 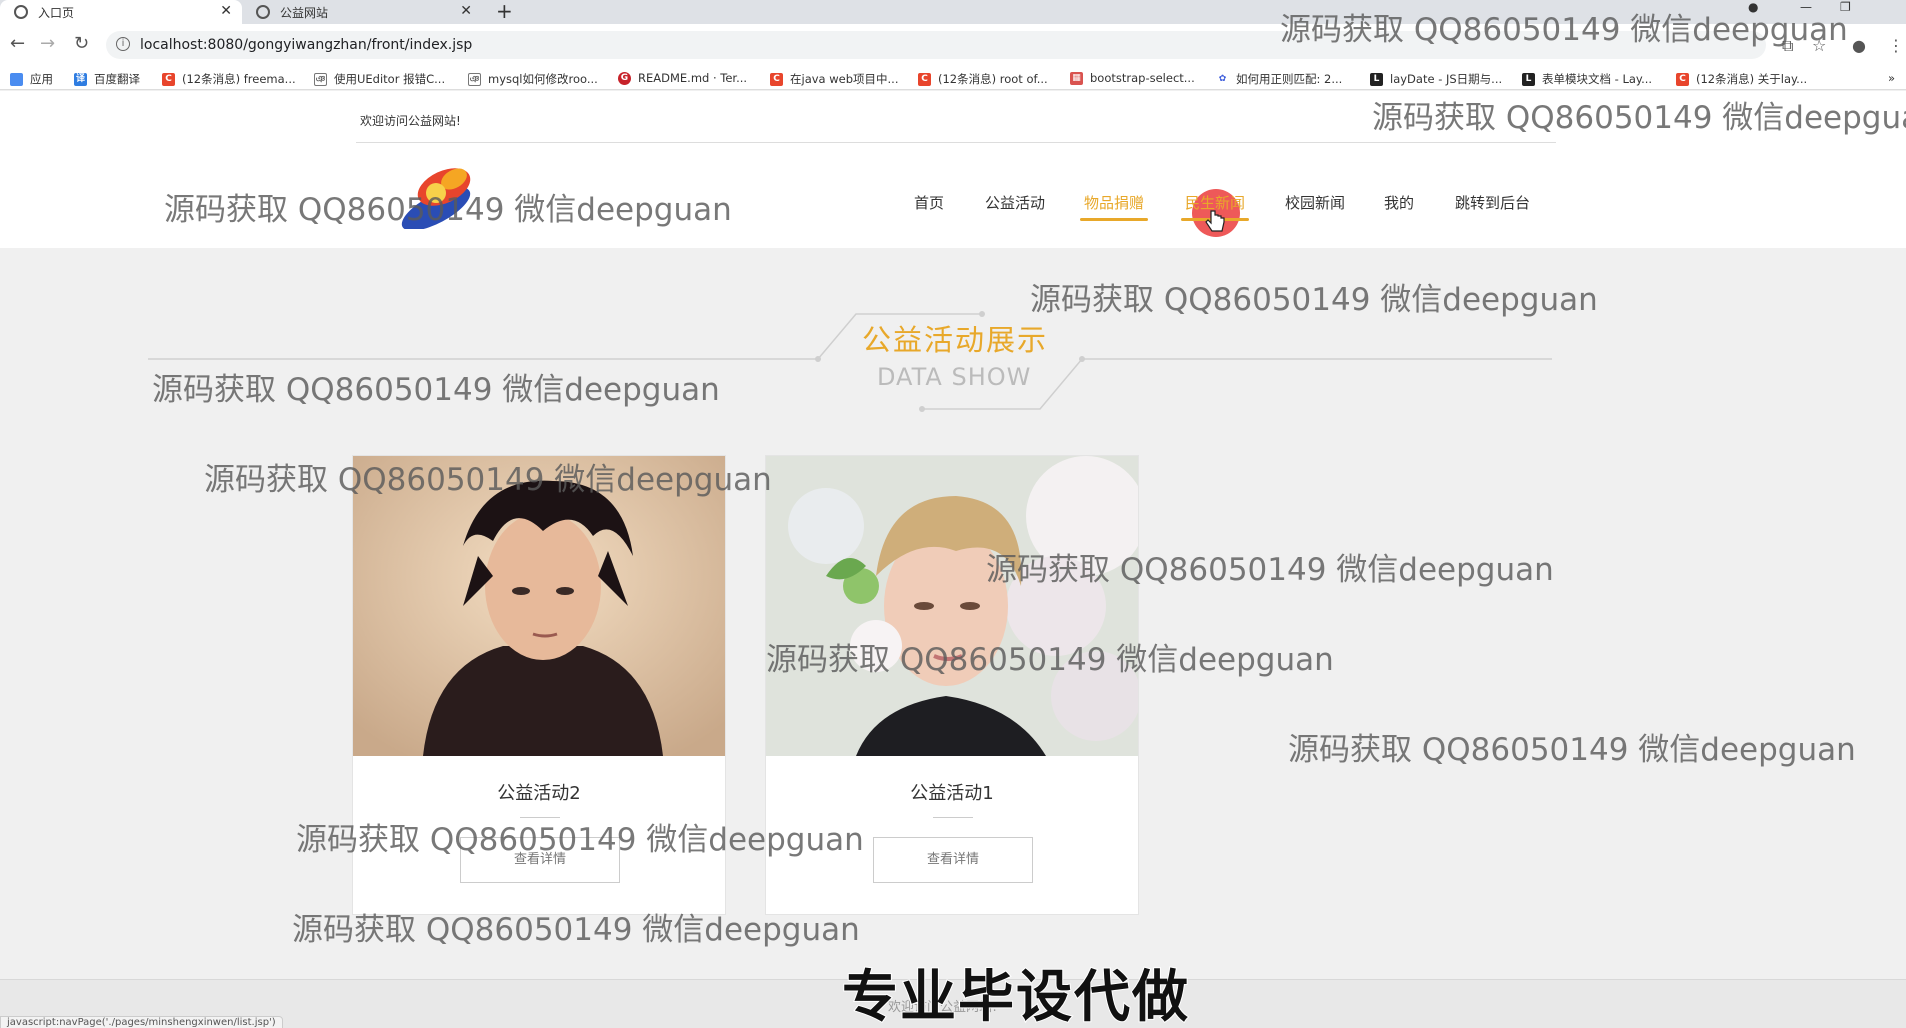 What do you see at coordinates (1859, 45) in the screenshot?
I see `profile-icon: ●` at bounding box center [1859, 45].